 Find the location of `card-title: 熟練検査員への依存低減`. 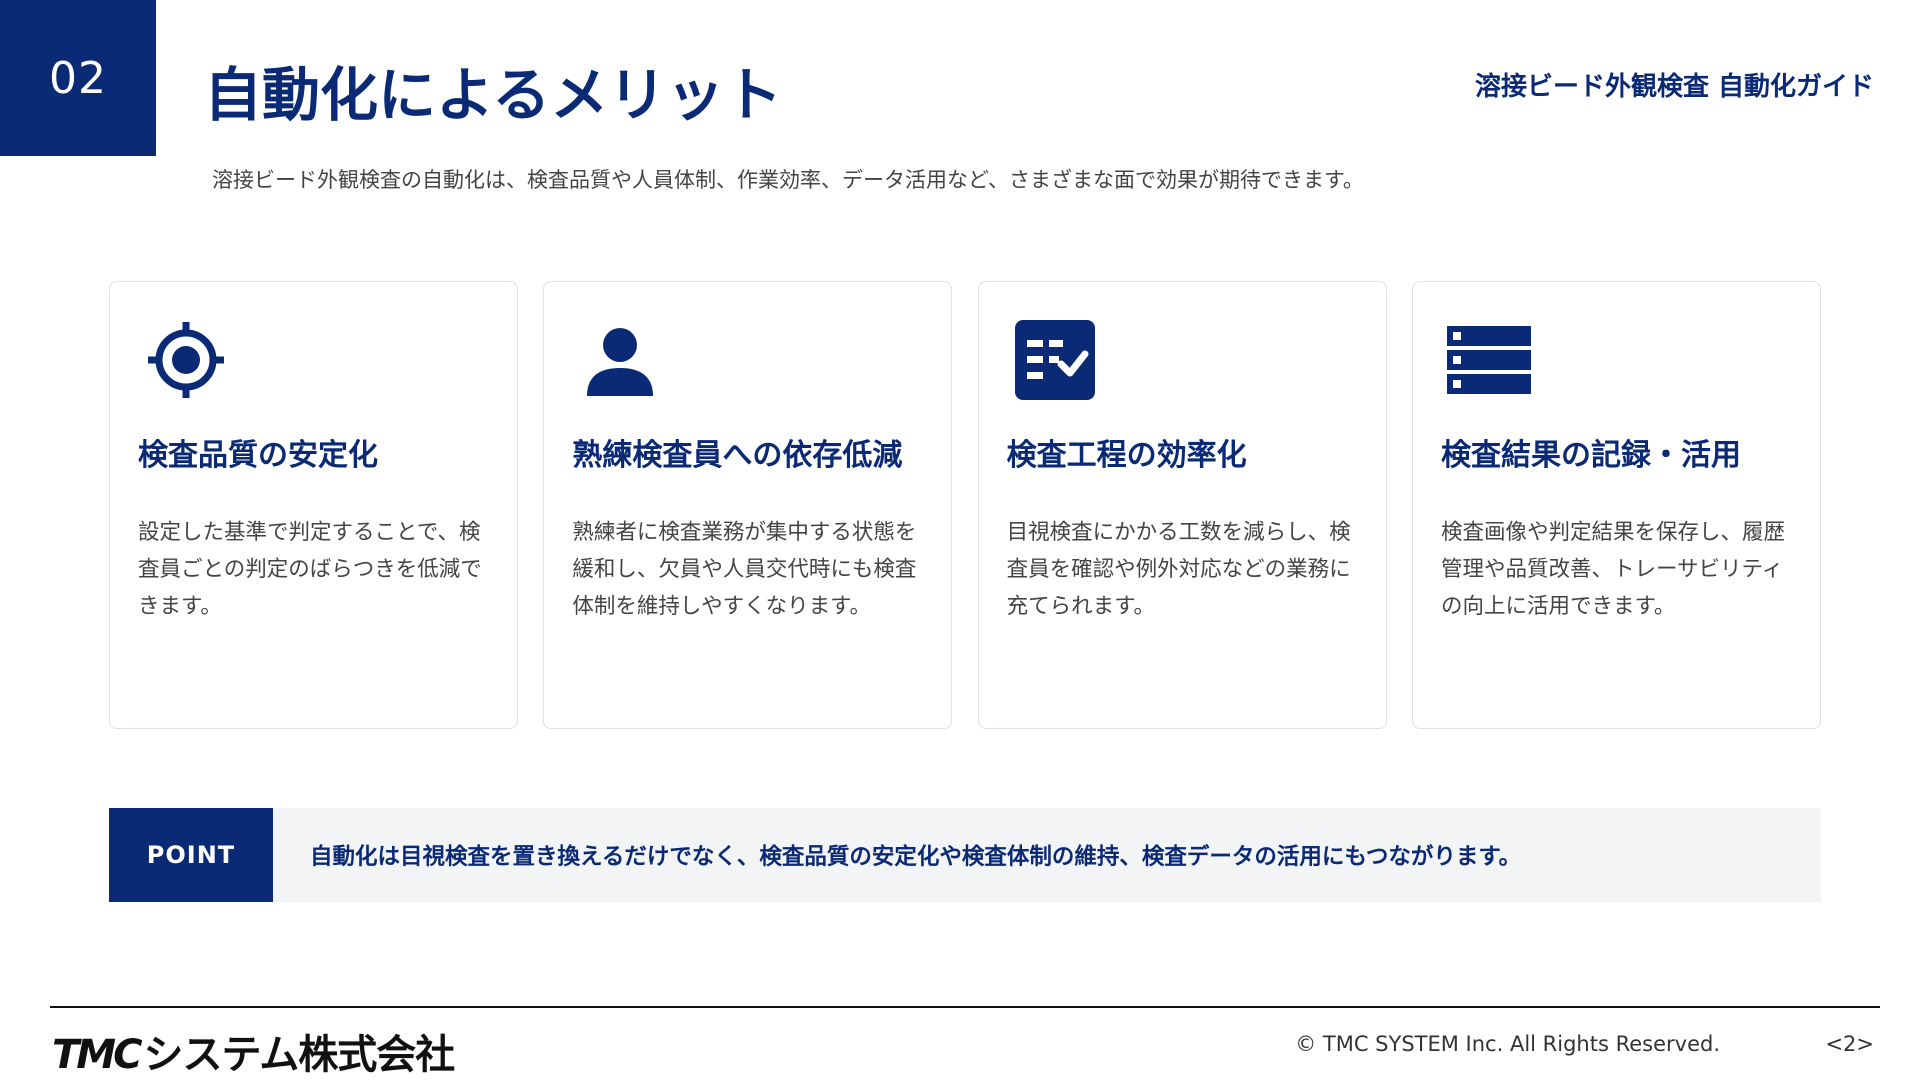

card-title: 熟練検査員への依存低減 is located at coordinates (737, 455).